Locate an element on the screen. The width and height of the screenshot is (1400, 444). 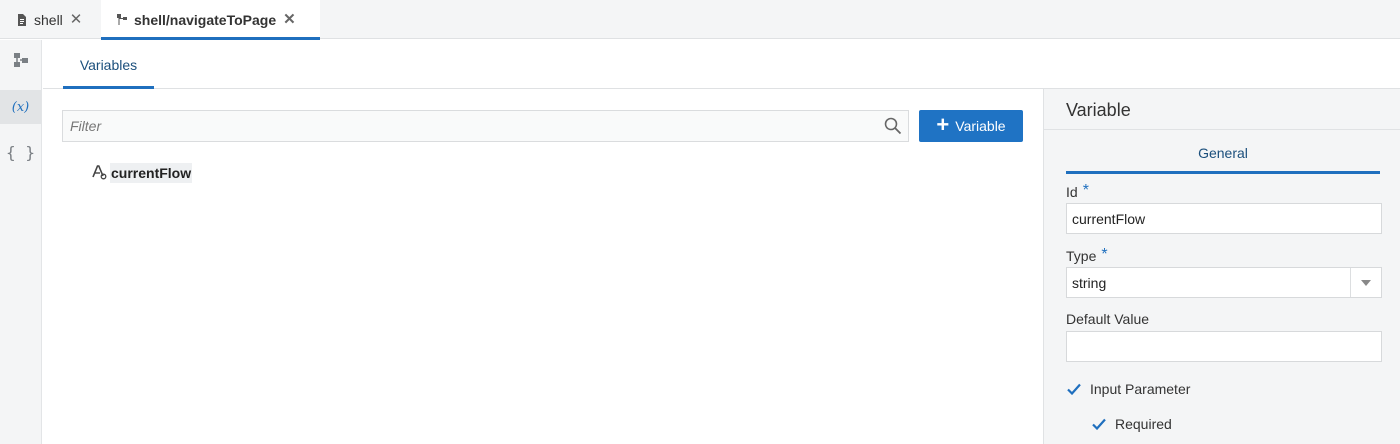
tab-shell-navigatetopage: shell/navigateToPage ✕ is located at coordinates (210, 20).